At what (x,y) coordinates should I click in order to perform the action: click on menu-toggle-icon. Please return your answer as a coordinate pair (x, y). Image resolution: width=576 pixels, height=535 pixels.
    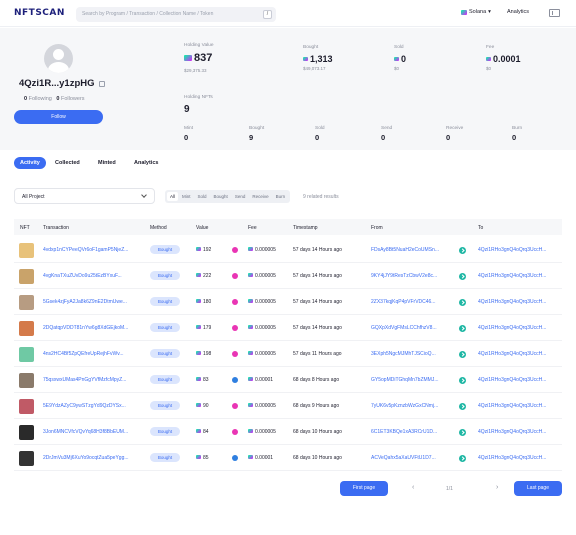
    Looking at the image, I should click on (554, 13).